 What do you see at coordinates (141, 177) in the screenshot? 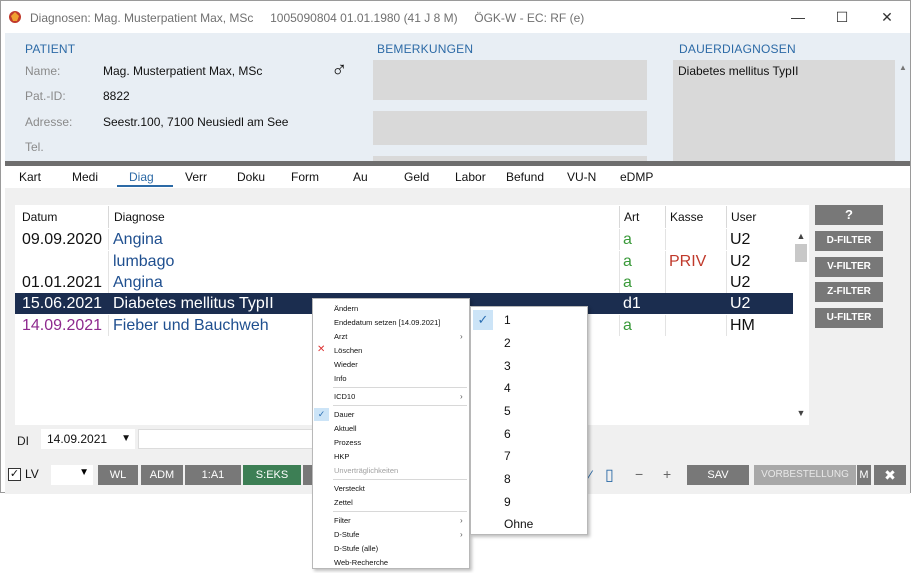
I see `tab-diag: Diag` at bounding box center [141, 177].